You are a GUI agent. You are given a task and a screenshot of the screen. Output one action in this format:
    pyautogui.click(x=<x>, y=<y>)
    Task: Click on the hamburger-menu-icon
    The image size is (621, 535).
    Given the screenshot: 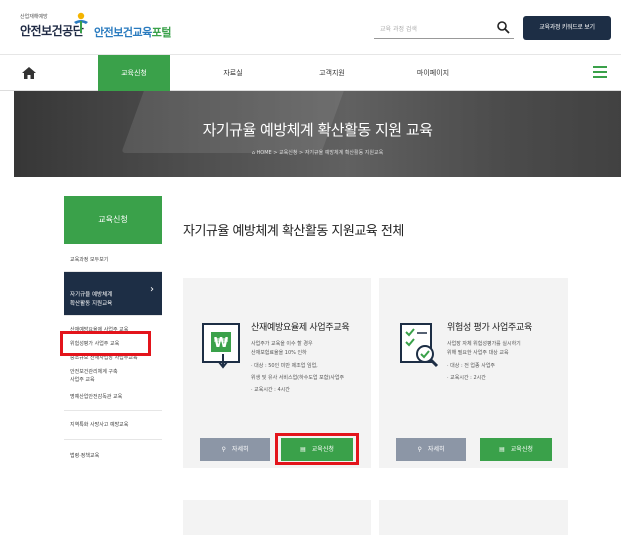 What is the action you would take?
    pyautogui.click(x=600, y=72)
    